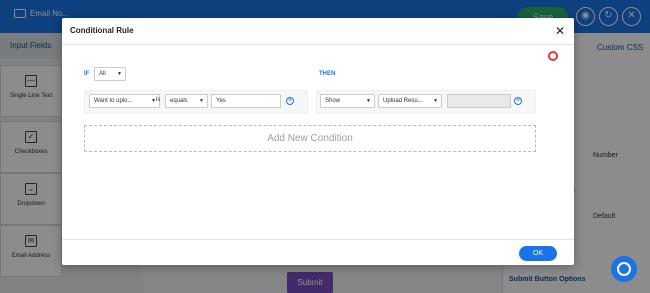 The width and height of the screenshot is (650, 293). Describe the element at coordinates (110, 74) in the screenshot. I see `if-mode-select: All ▼` at that location.